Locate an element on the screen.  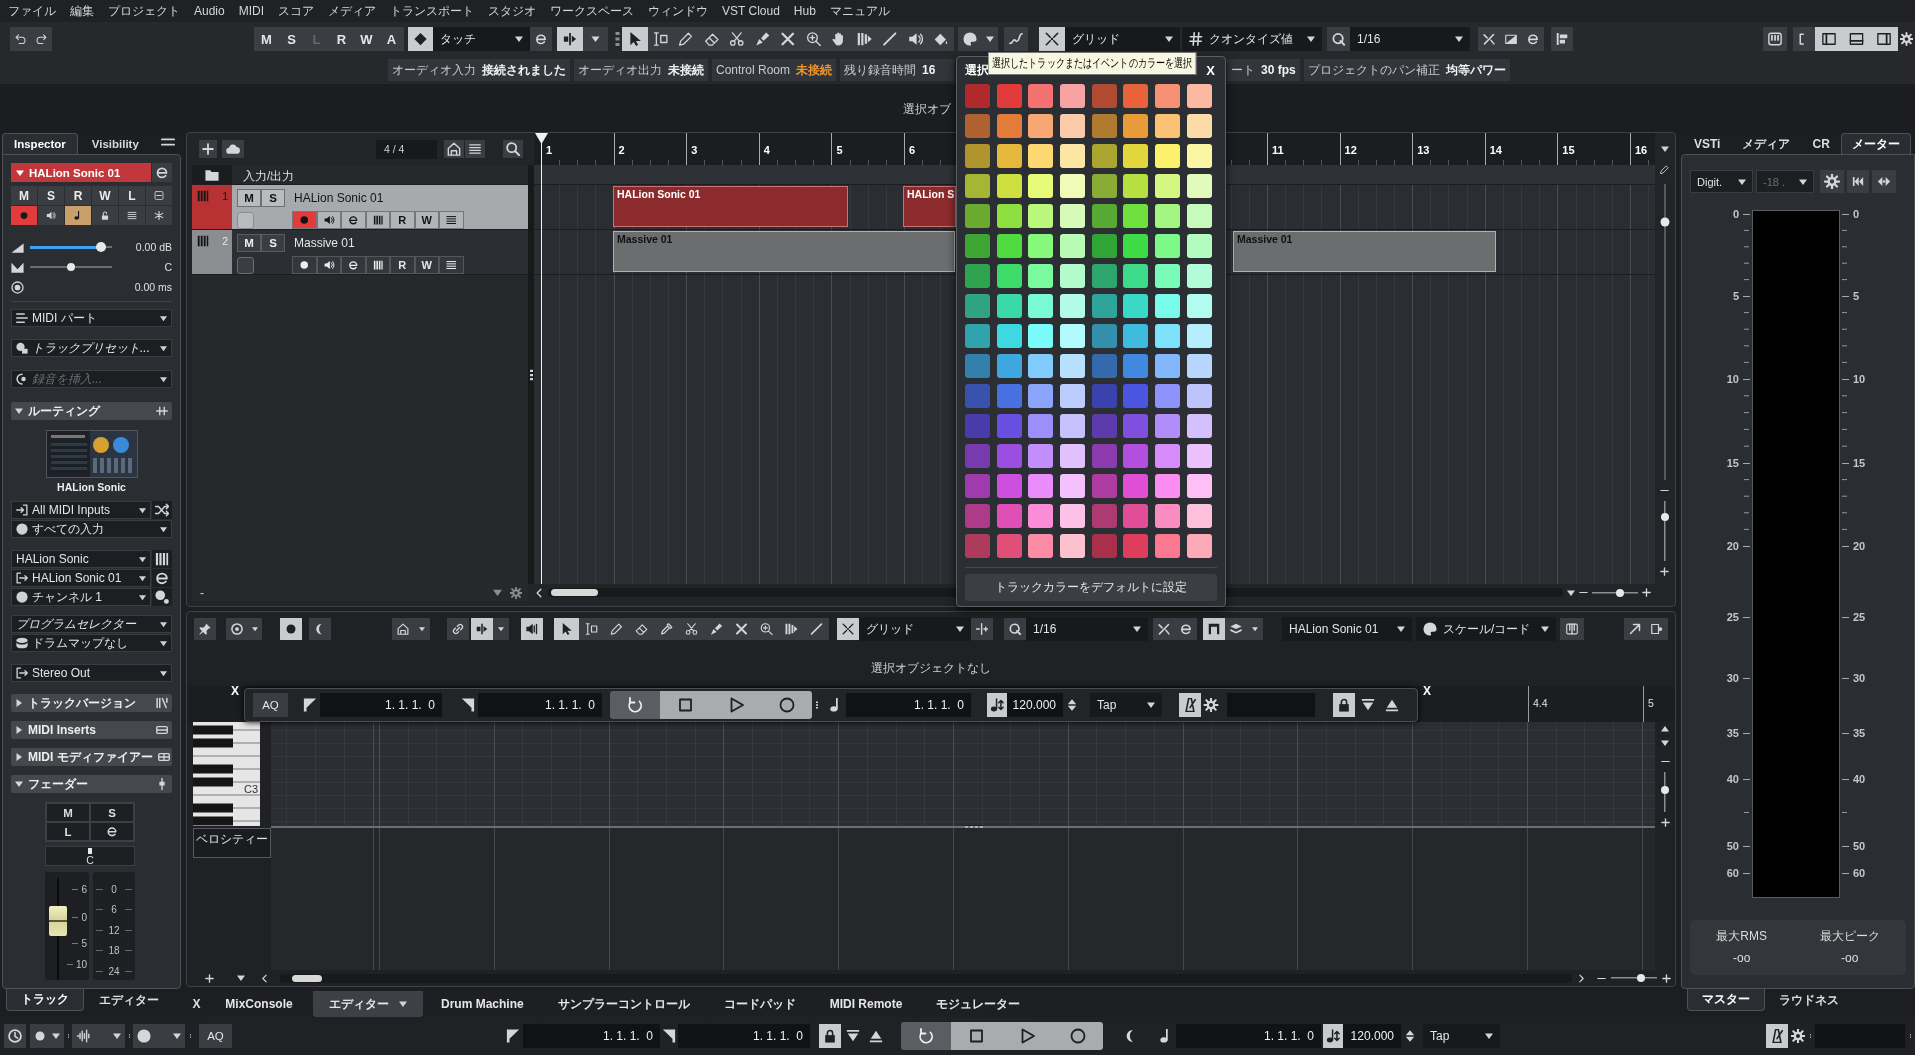
right-panel-icon is located at coordinates (1884, 39).